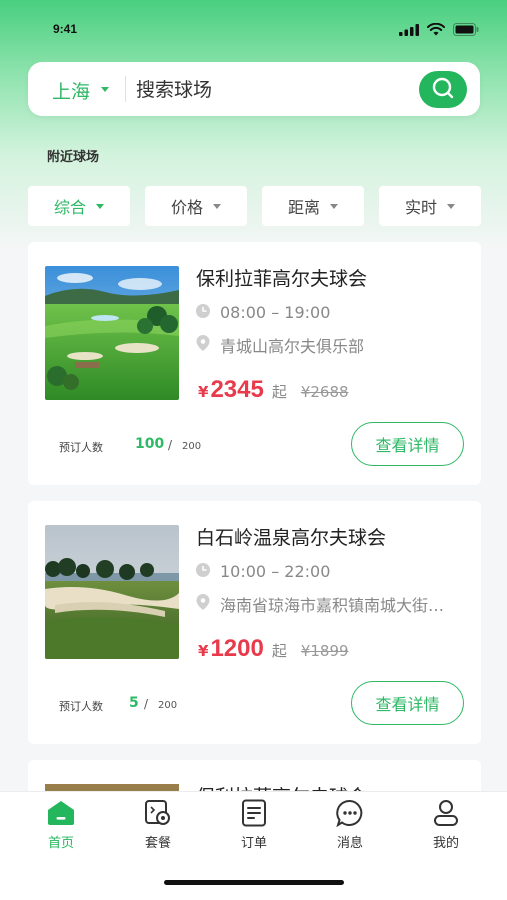 This screenshot has height=900, width=507. I want to click on price-row: ¥ 2345 起 ¥2688, so click(273, 390).